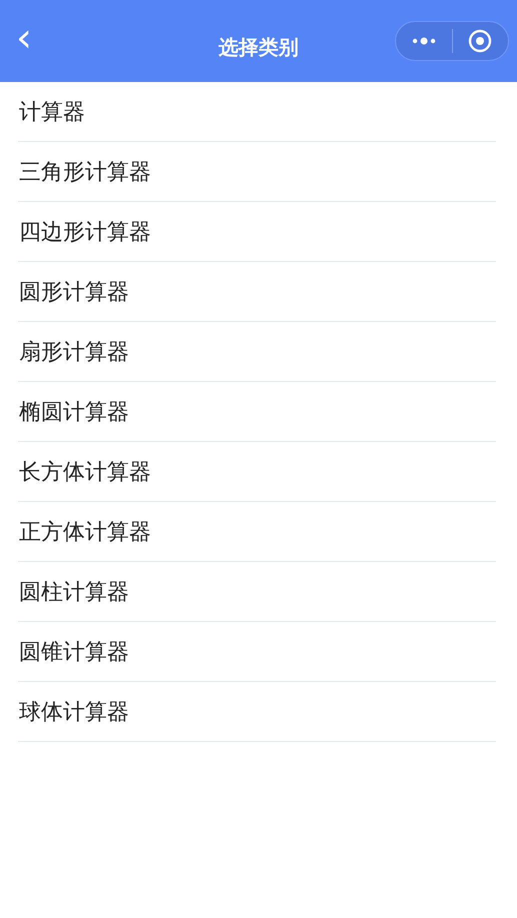  What do you see at coordinates (258, 47) in the screenshot?
I see `page-title: 选择类别` at bounding box center [258, 47].